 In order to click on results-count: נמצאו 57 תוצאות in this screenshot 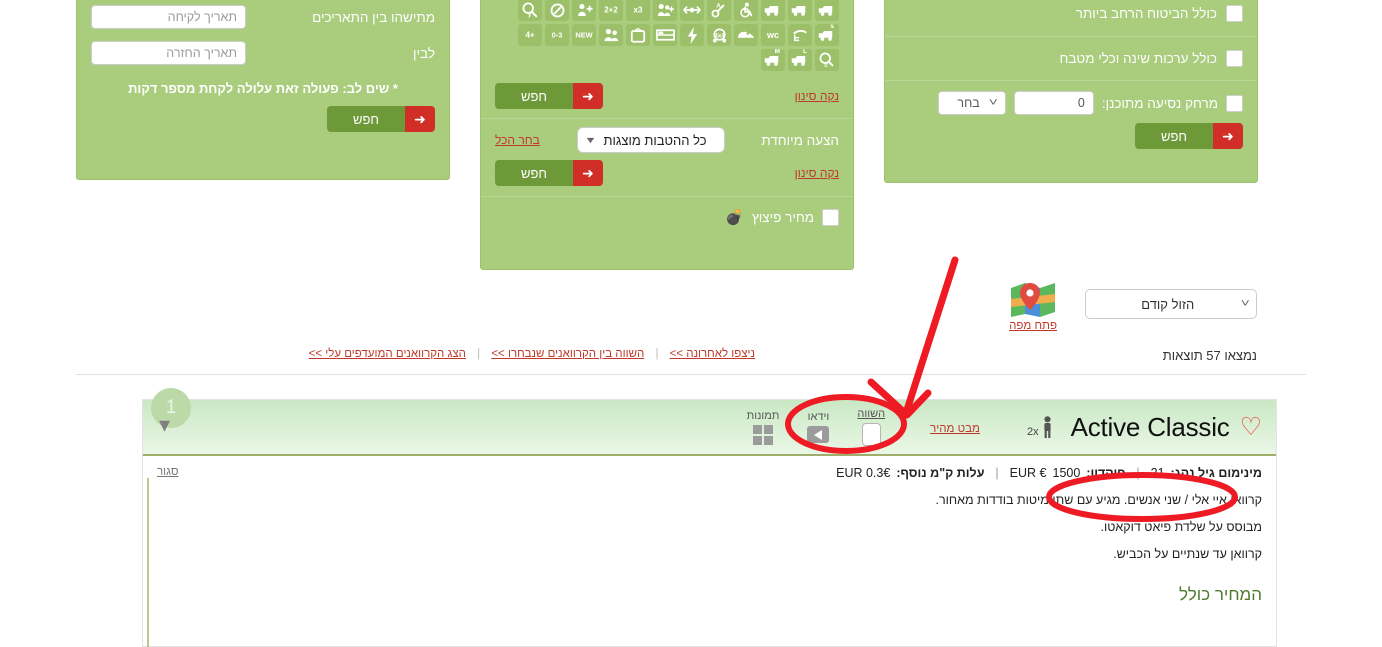, I will do `click(1209, 355)`.